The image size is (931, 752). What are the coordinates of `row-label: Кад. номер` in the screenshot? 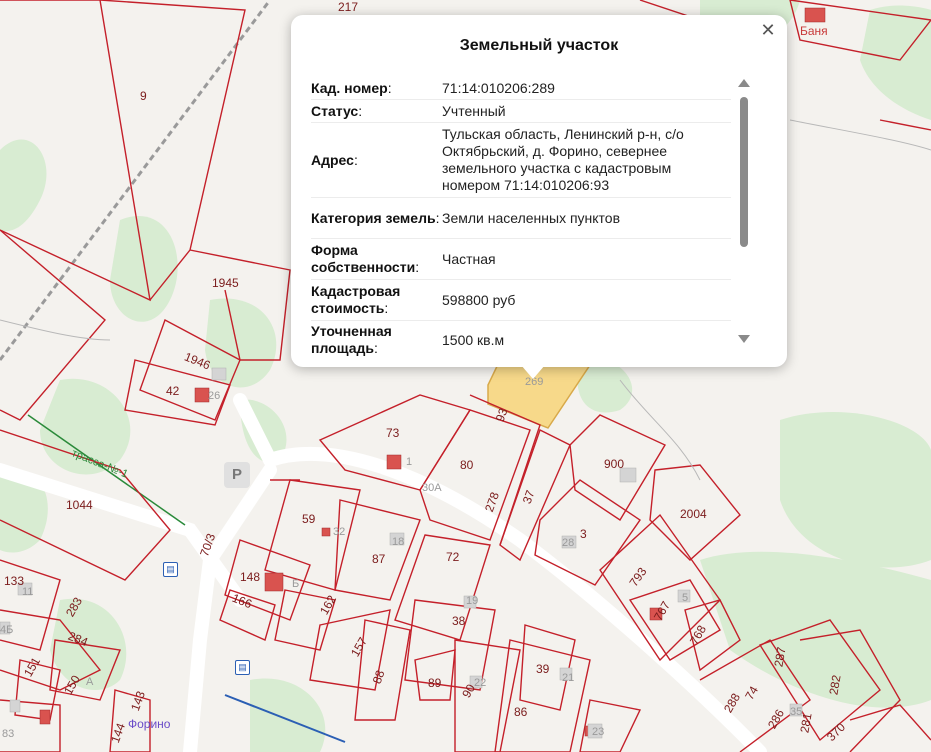 It's located at (349, 87).